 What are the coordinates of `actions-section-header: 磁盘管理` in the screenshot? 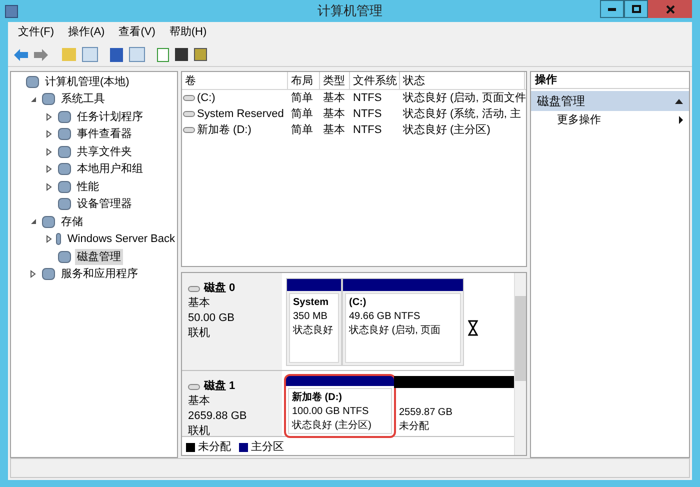 It's located at (610, 101).